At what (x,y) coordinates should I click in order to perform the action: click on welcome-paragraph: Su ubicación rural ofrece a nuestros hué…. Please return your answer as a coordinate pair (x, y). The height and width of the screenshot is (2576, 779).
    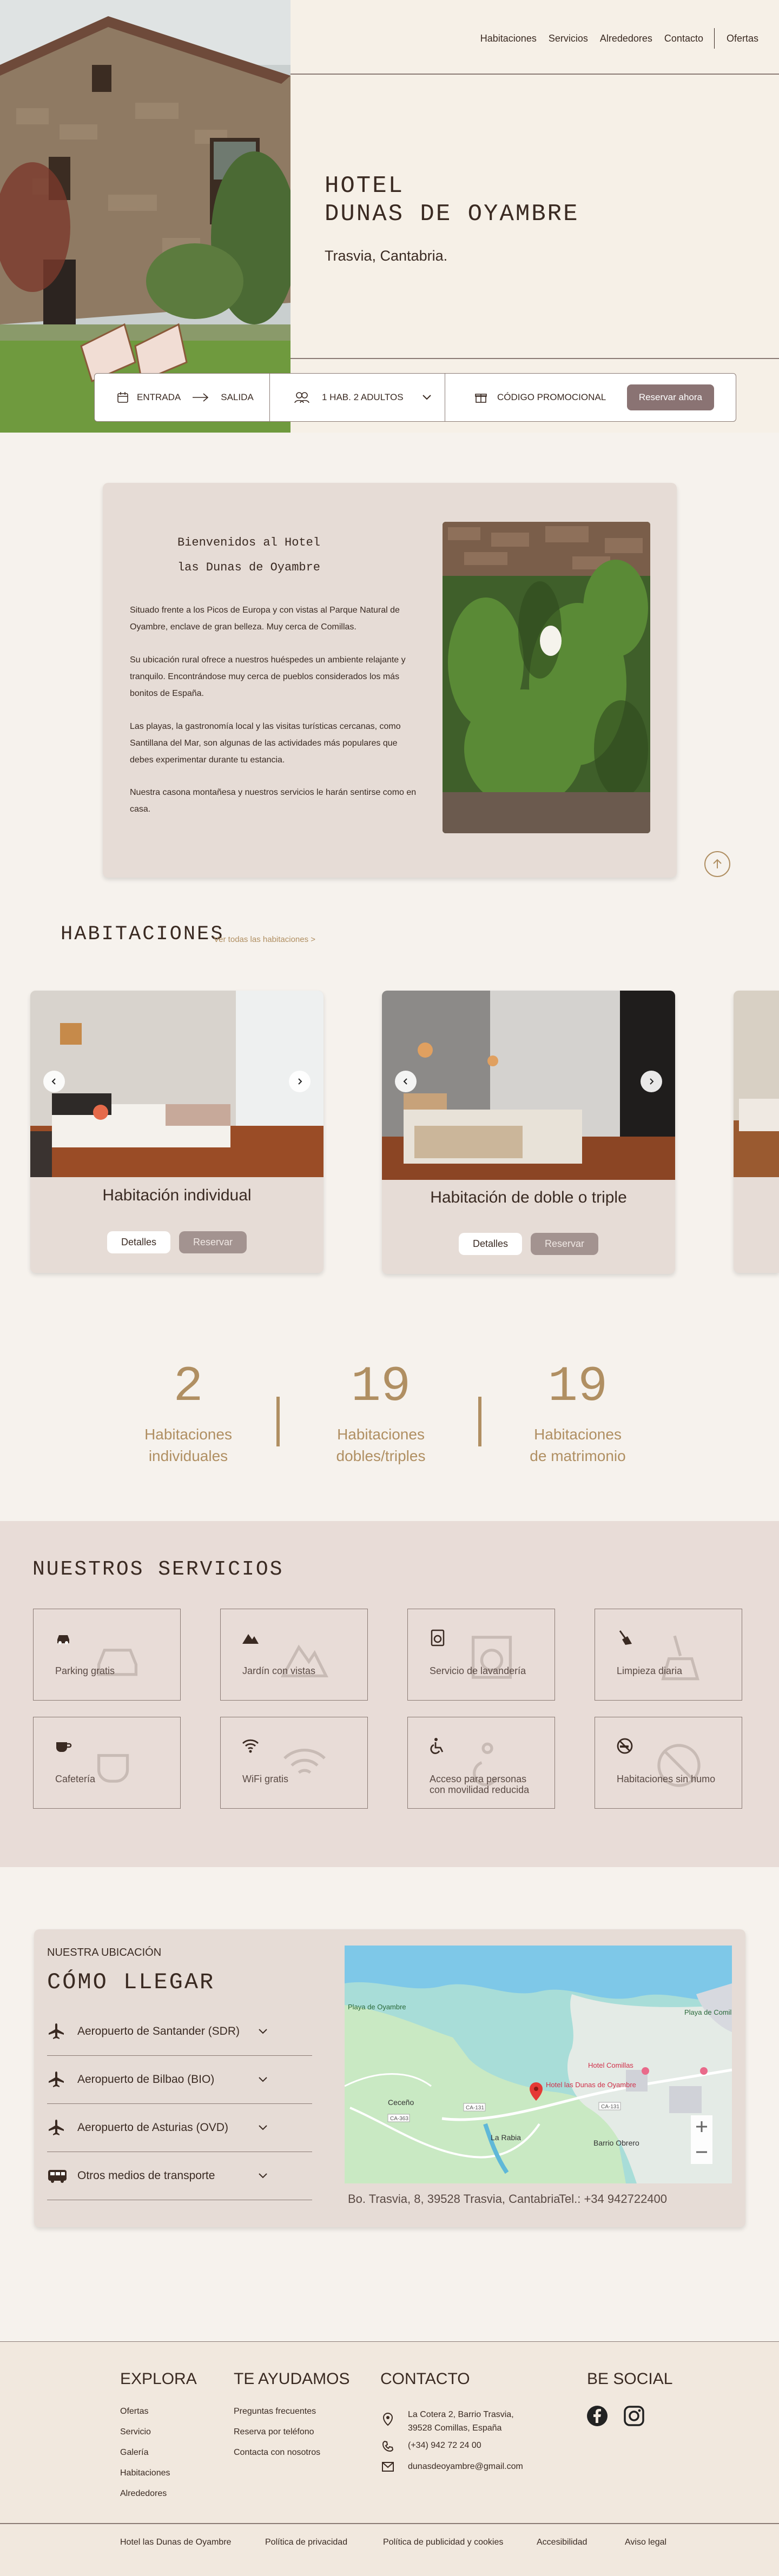
    Looking at the image, I should click on (268, 677).